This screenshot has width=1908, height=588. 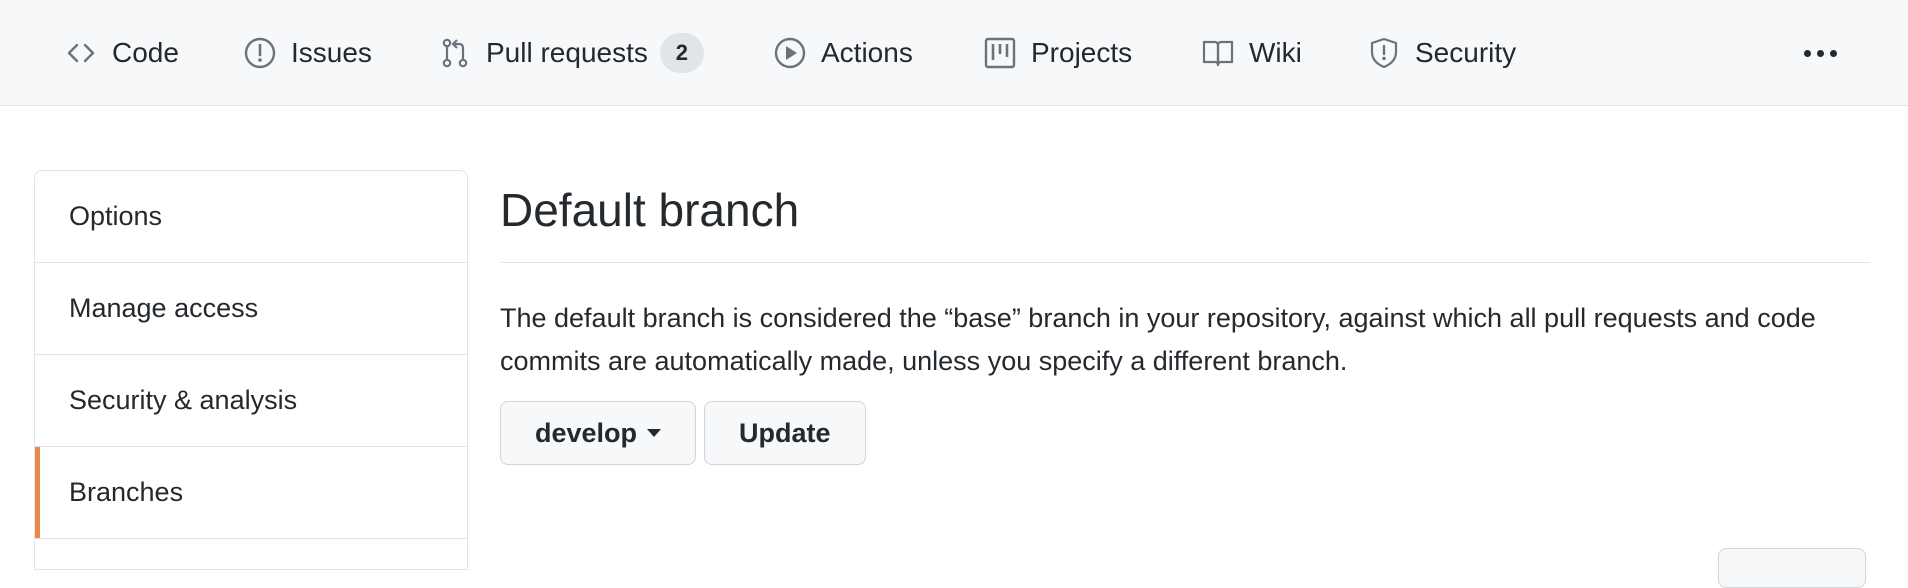 What do you see at coordinates (1466, 52) in the screenshot?
I see `tab-label: Security` at bounding box center [1466, 52].